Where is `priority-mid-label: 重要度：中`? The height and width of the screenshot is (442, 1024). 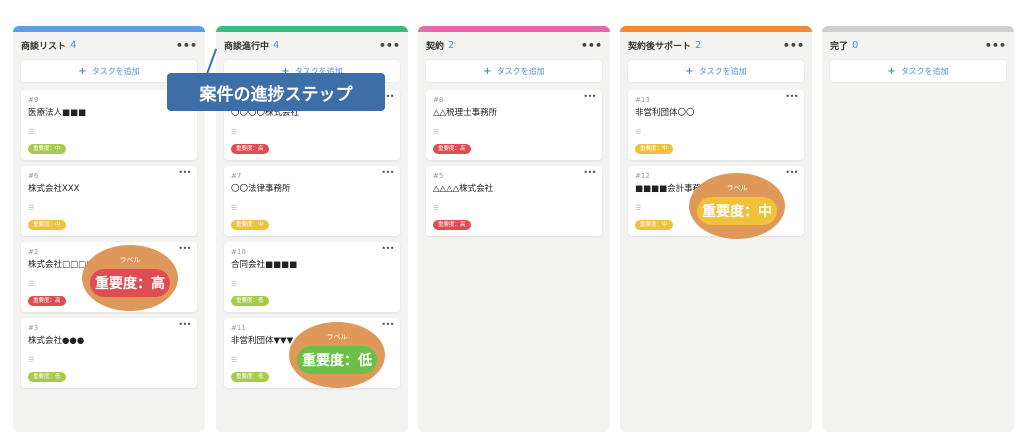
priority-mid-label: 重要度：中 is located at coordinates (737, 211).